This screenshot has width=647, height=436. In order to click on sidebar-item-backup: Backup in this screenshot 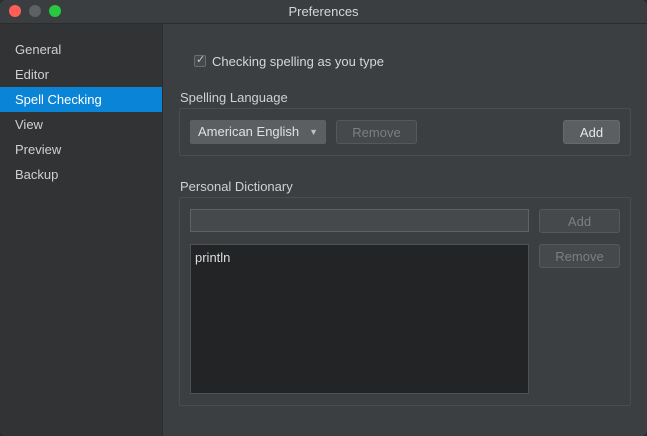, I will do `click(81, 174)`.